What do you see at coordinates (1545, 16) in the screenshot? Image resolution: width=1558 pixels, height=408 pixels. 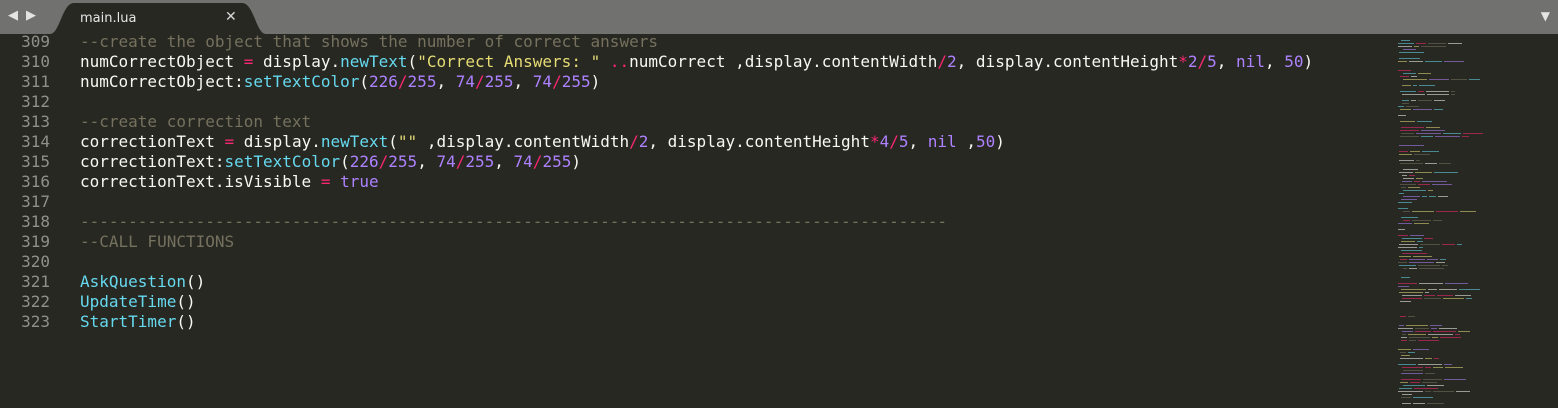 I see `tab-list-dropdown-icon: ▼` at bounding box center [1545, 16].